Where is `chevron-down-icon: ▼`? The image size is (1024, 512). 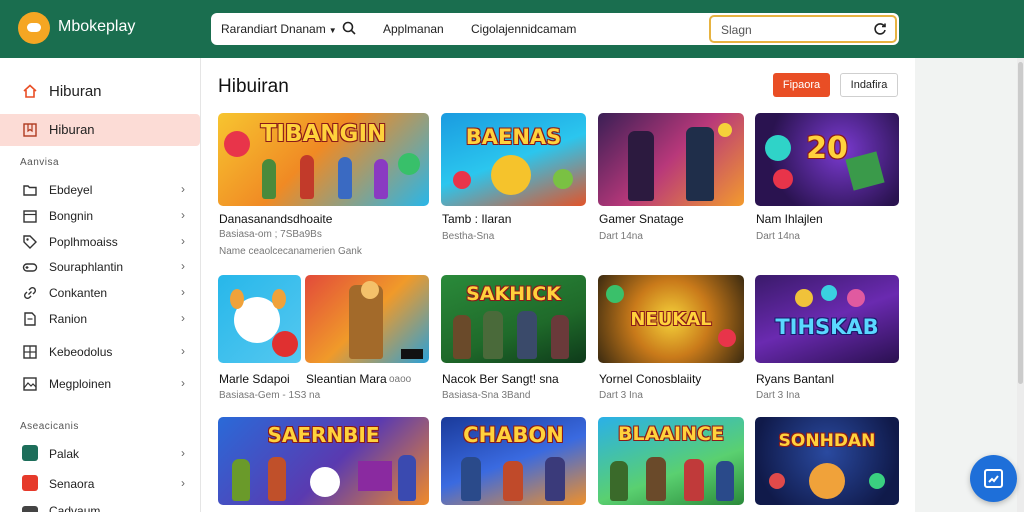
chevron-down-icon: ▼ is located at coordinates (332, 30).